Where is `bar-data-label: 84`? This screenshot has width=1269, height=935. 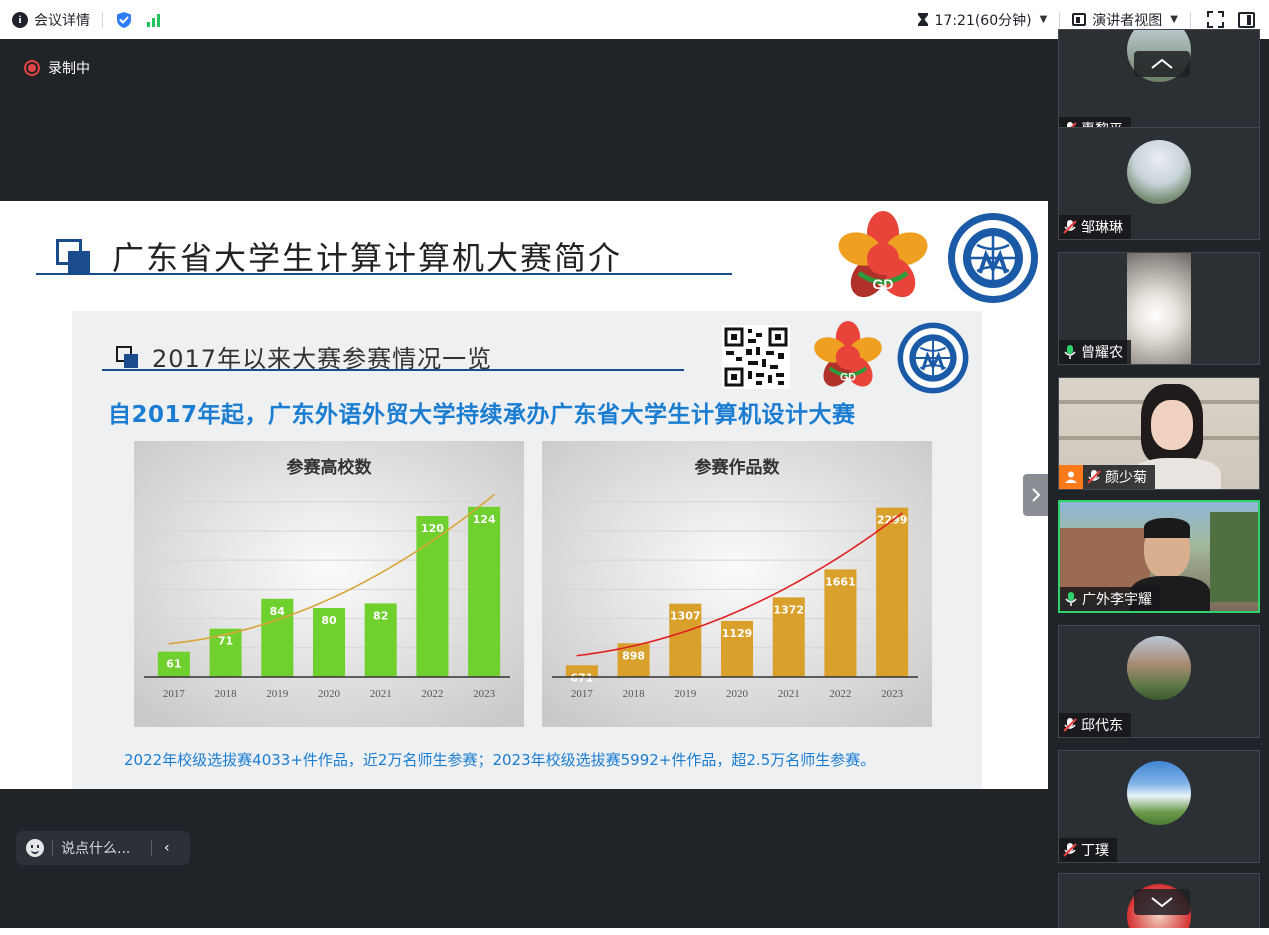
bar-data-label: 84 is located at coordinates (278, 611).